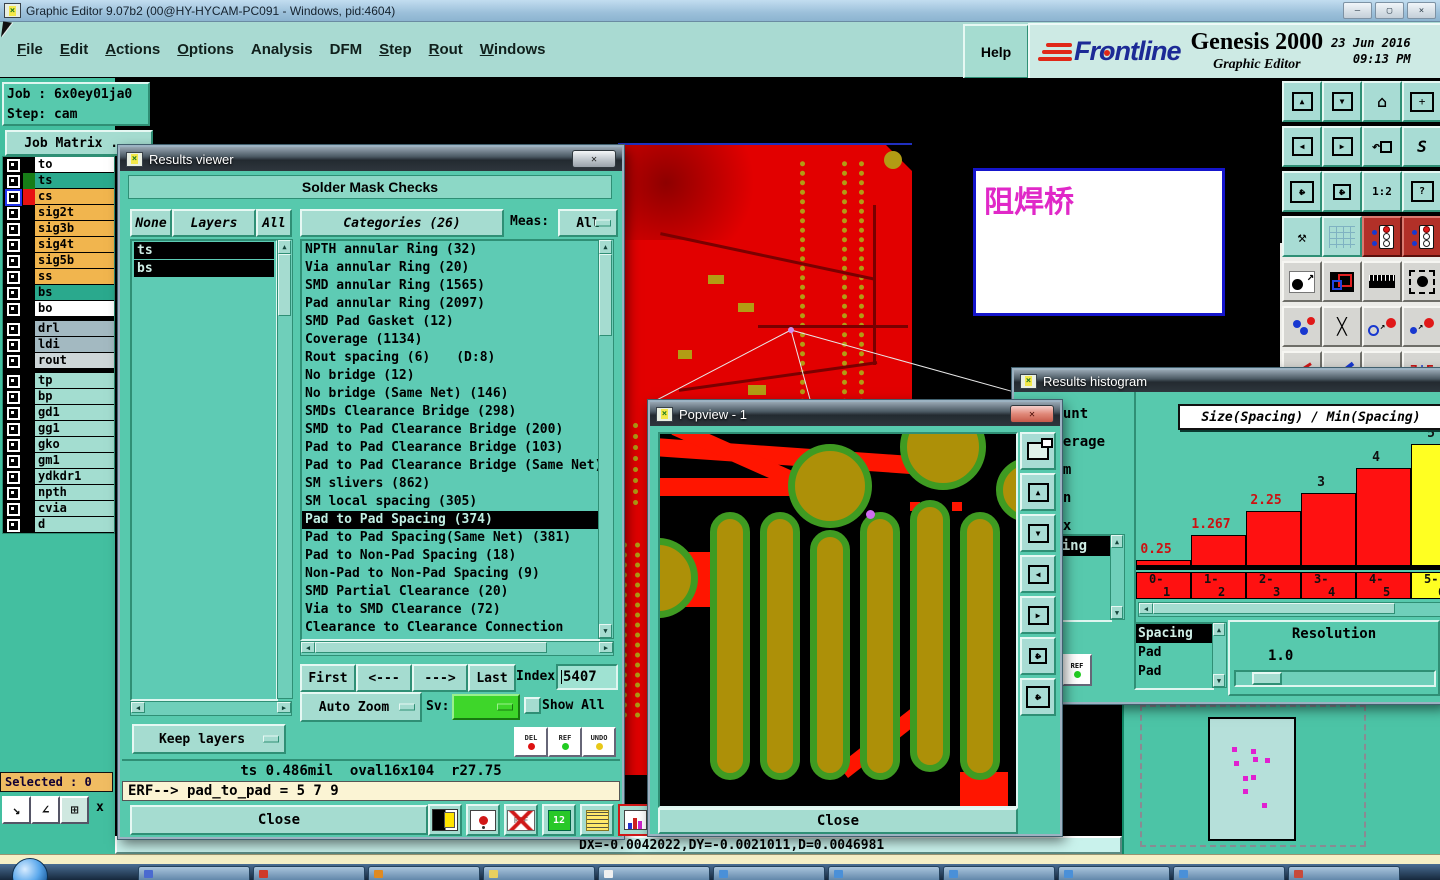 The height and width of the screenshot is (880, 1440). What do you see at coordinates (1038, 574) in the screenshot?
I see `popview-pan-left-icon: ◀` at bounding box center [1038, 574].